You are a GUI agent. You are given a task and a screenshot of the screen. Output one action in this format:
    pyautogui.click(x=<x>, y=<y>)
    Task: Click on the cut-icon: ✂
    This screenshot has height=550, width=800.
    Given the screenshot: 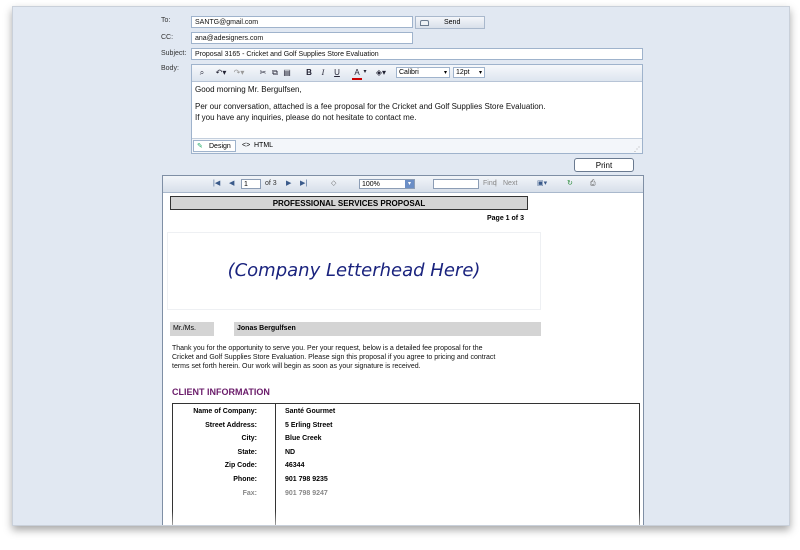 What is the action you would take?
    pyautogui.click(x=263, y=72)
    